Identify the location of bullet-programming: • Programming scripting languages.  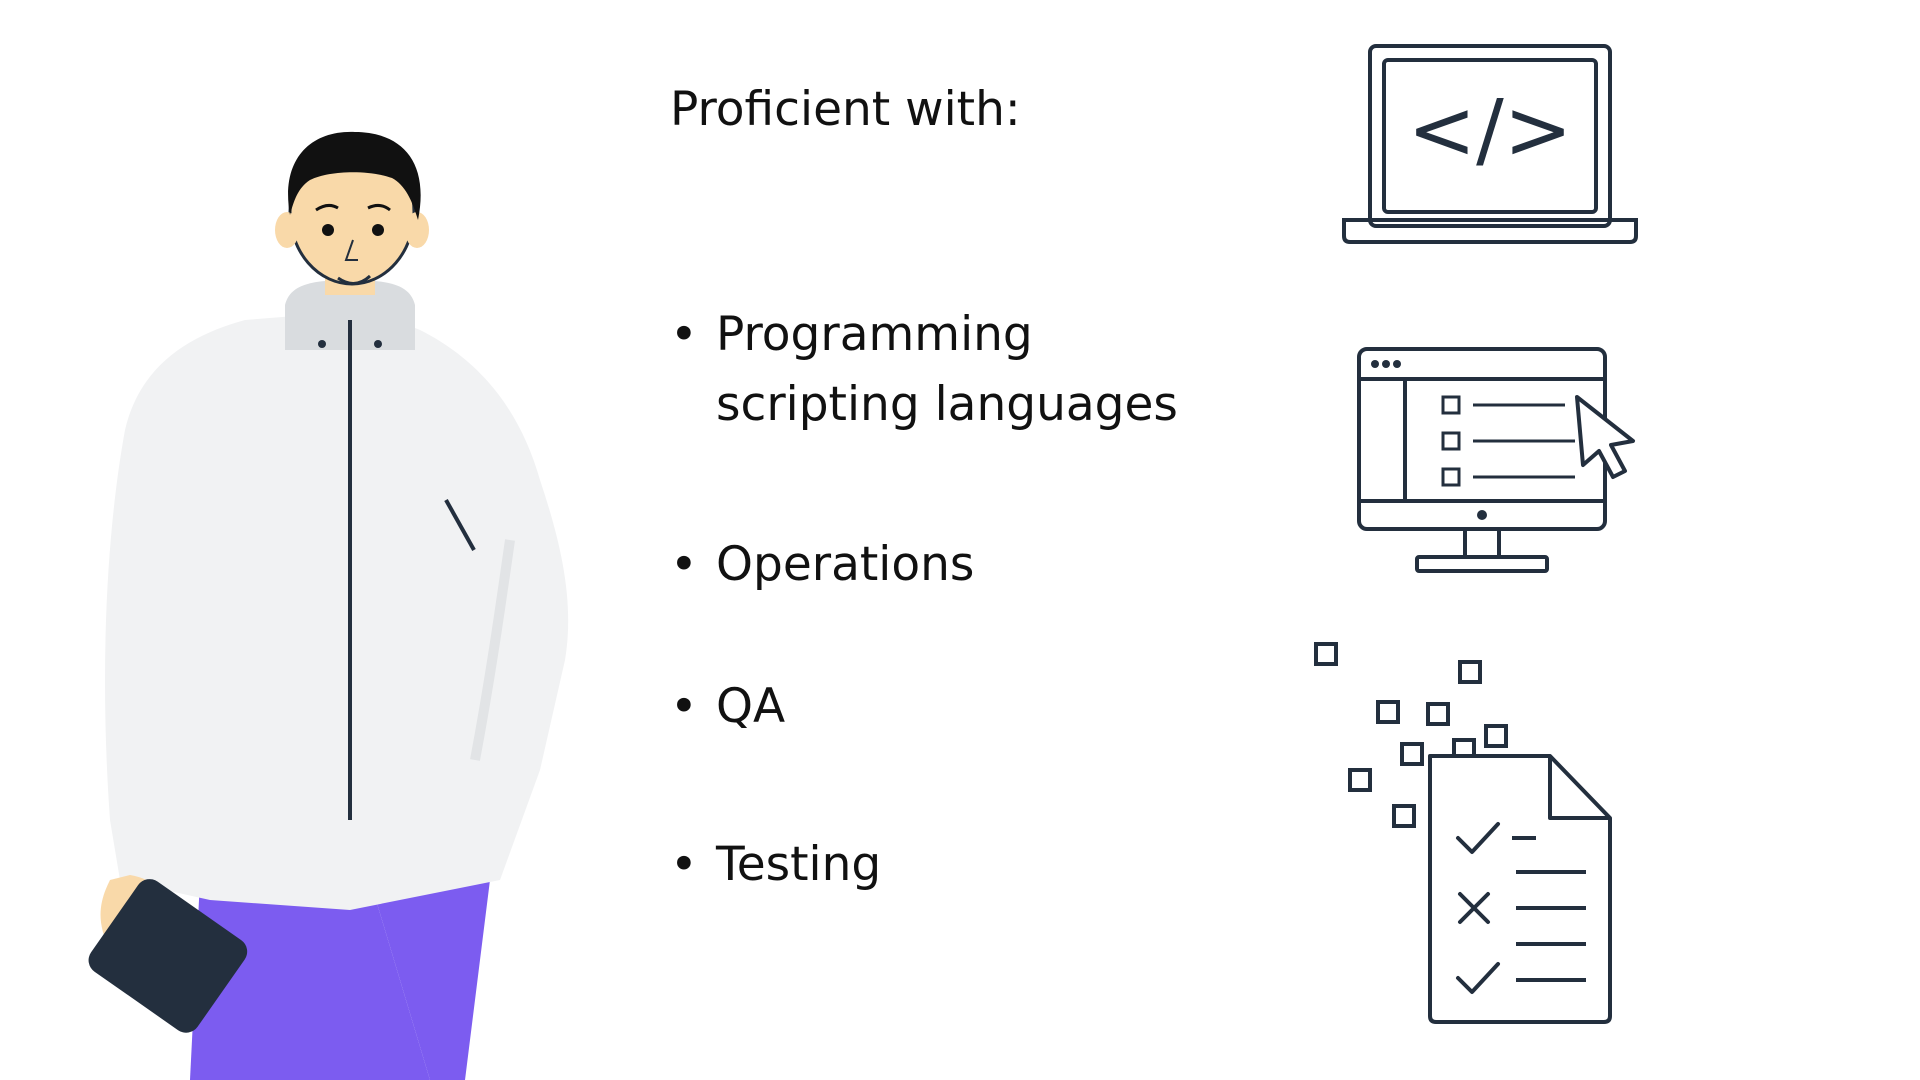
(924, 370).